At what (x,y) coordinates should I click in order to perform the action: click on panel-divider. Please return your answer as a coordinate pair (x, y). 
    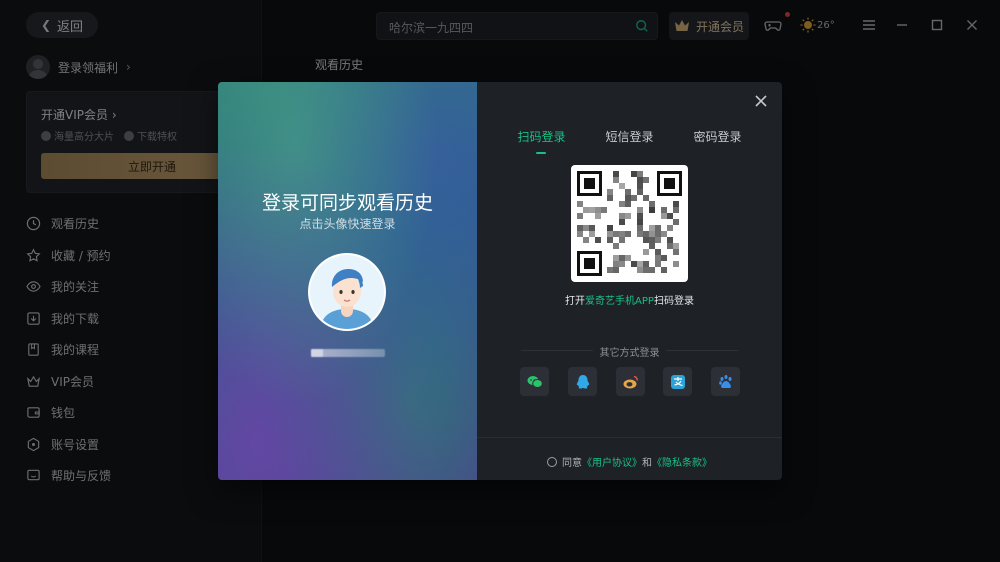
    Looking at the image, I should click on (629, 437).